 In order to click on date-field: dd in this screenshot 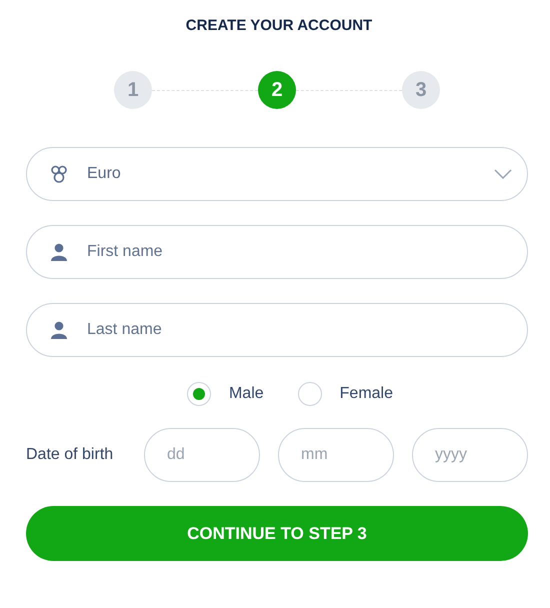, I will do `click(202, 455)`.